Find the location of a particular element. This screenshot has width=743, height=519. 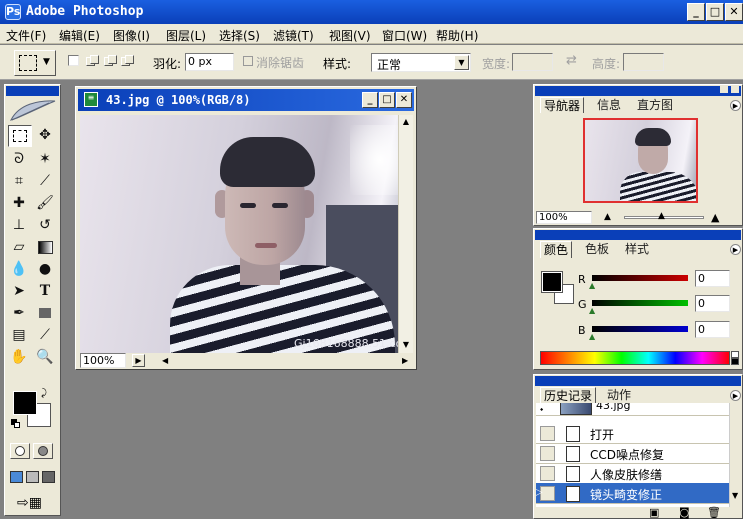

channel-b-slider is located at coordinates (640, 329).